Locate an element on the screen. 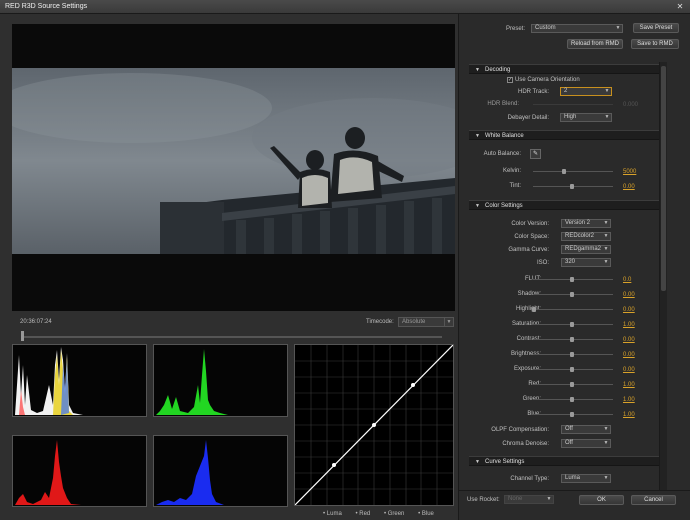 This screenshot has height=520, width=690. channel-red: • Red is located at coordinates (365, 514).